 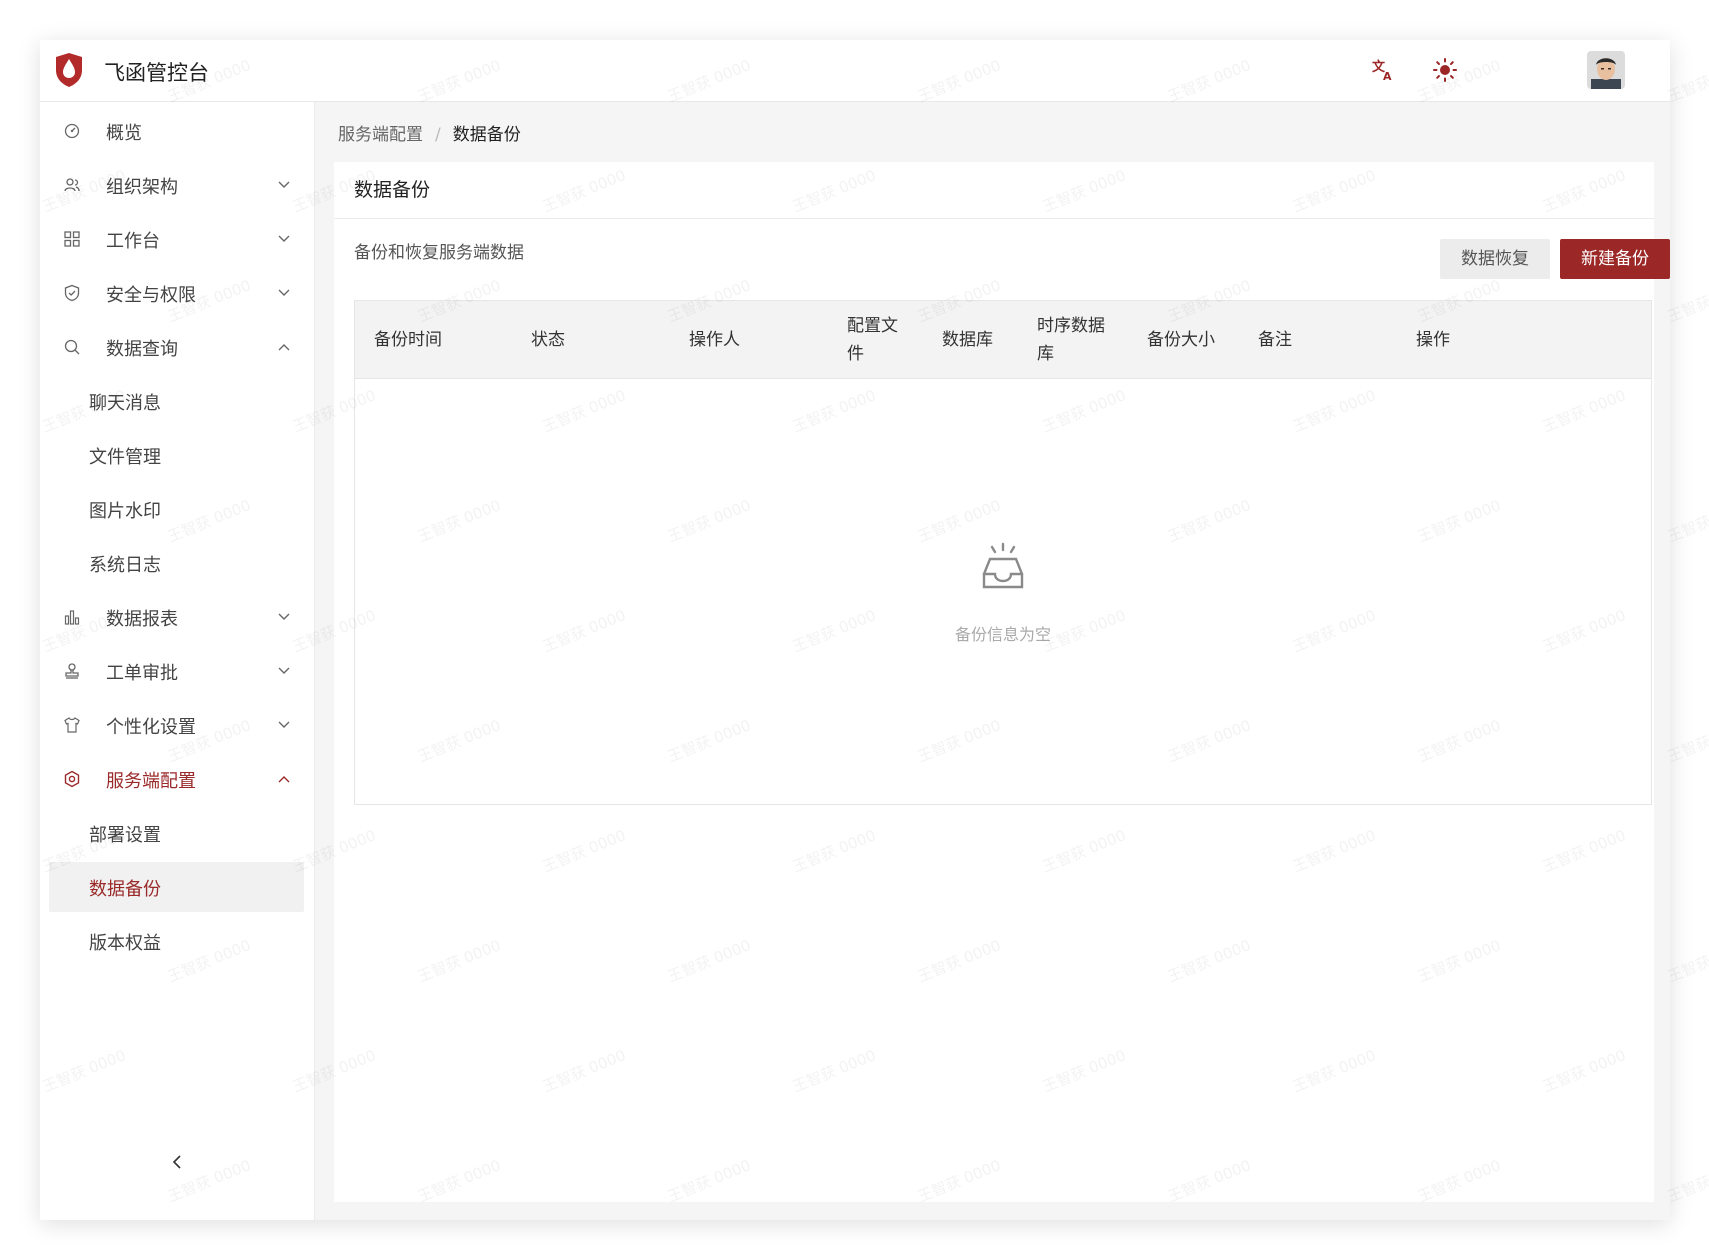 I want to click on sidebar-item-data-query: 数据查询, so click(x=176, y=347).